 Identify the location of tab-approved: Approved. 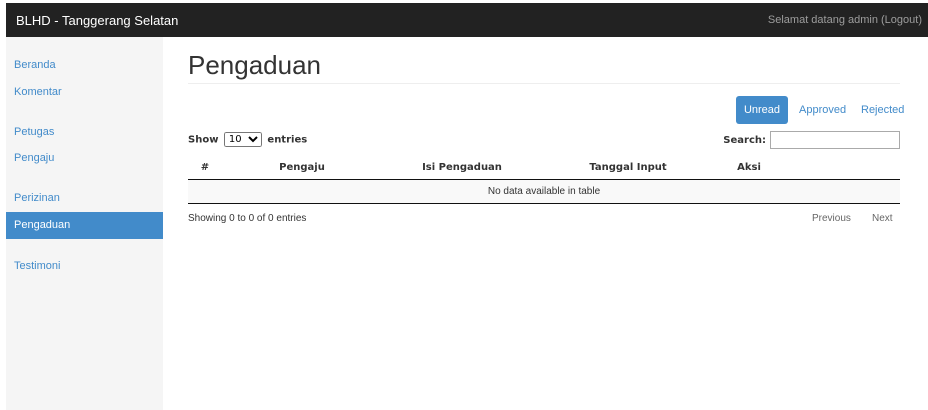
(822, 110).